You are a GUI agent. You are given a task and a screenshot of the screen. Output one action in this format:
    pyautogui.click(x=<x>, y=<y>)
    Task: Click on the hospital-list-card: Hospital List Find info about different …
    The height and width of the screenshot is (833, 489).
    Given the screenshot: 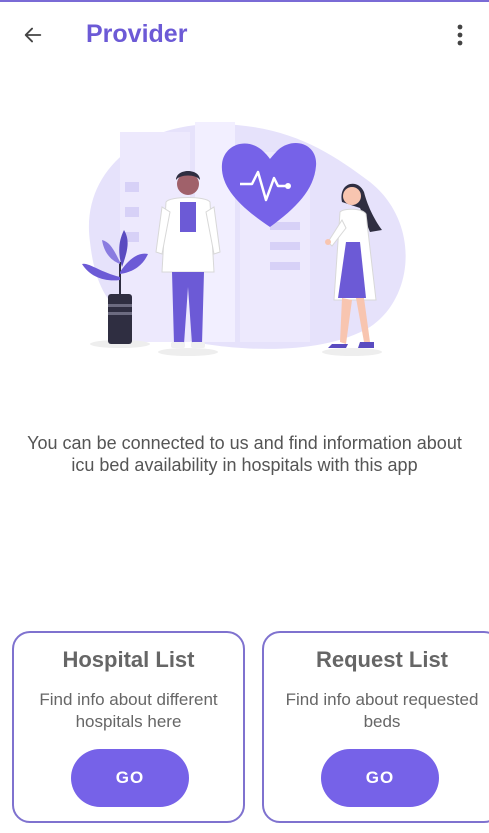 What is the action you would take?
    pyautogui.click(x=128, y=727)
    